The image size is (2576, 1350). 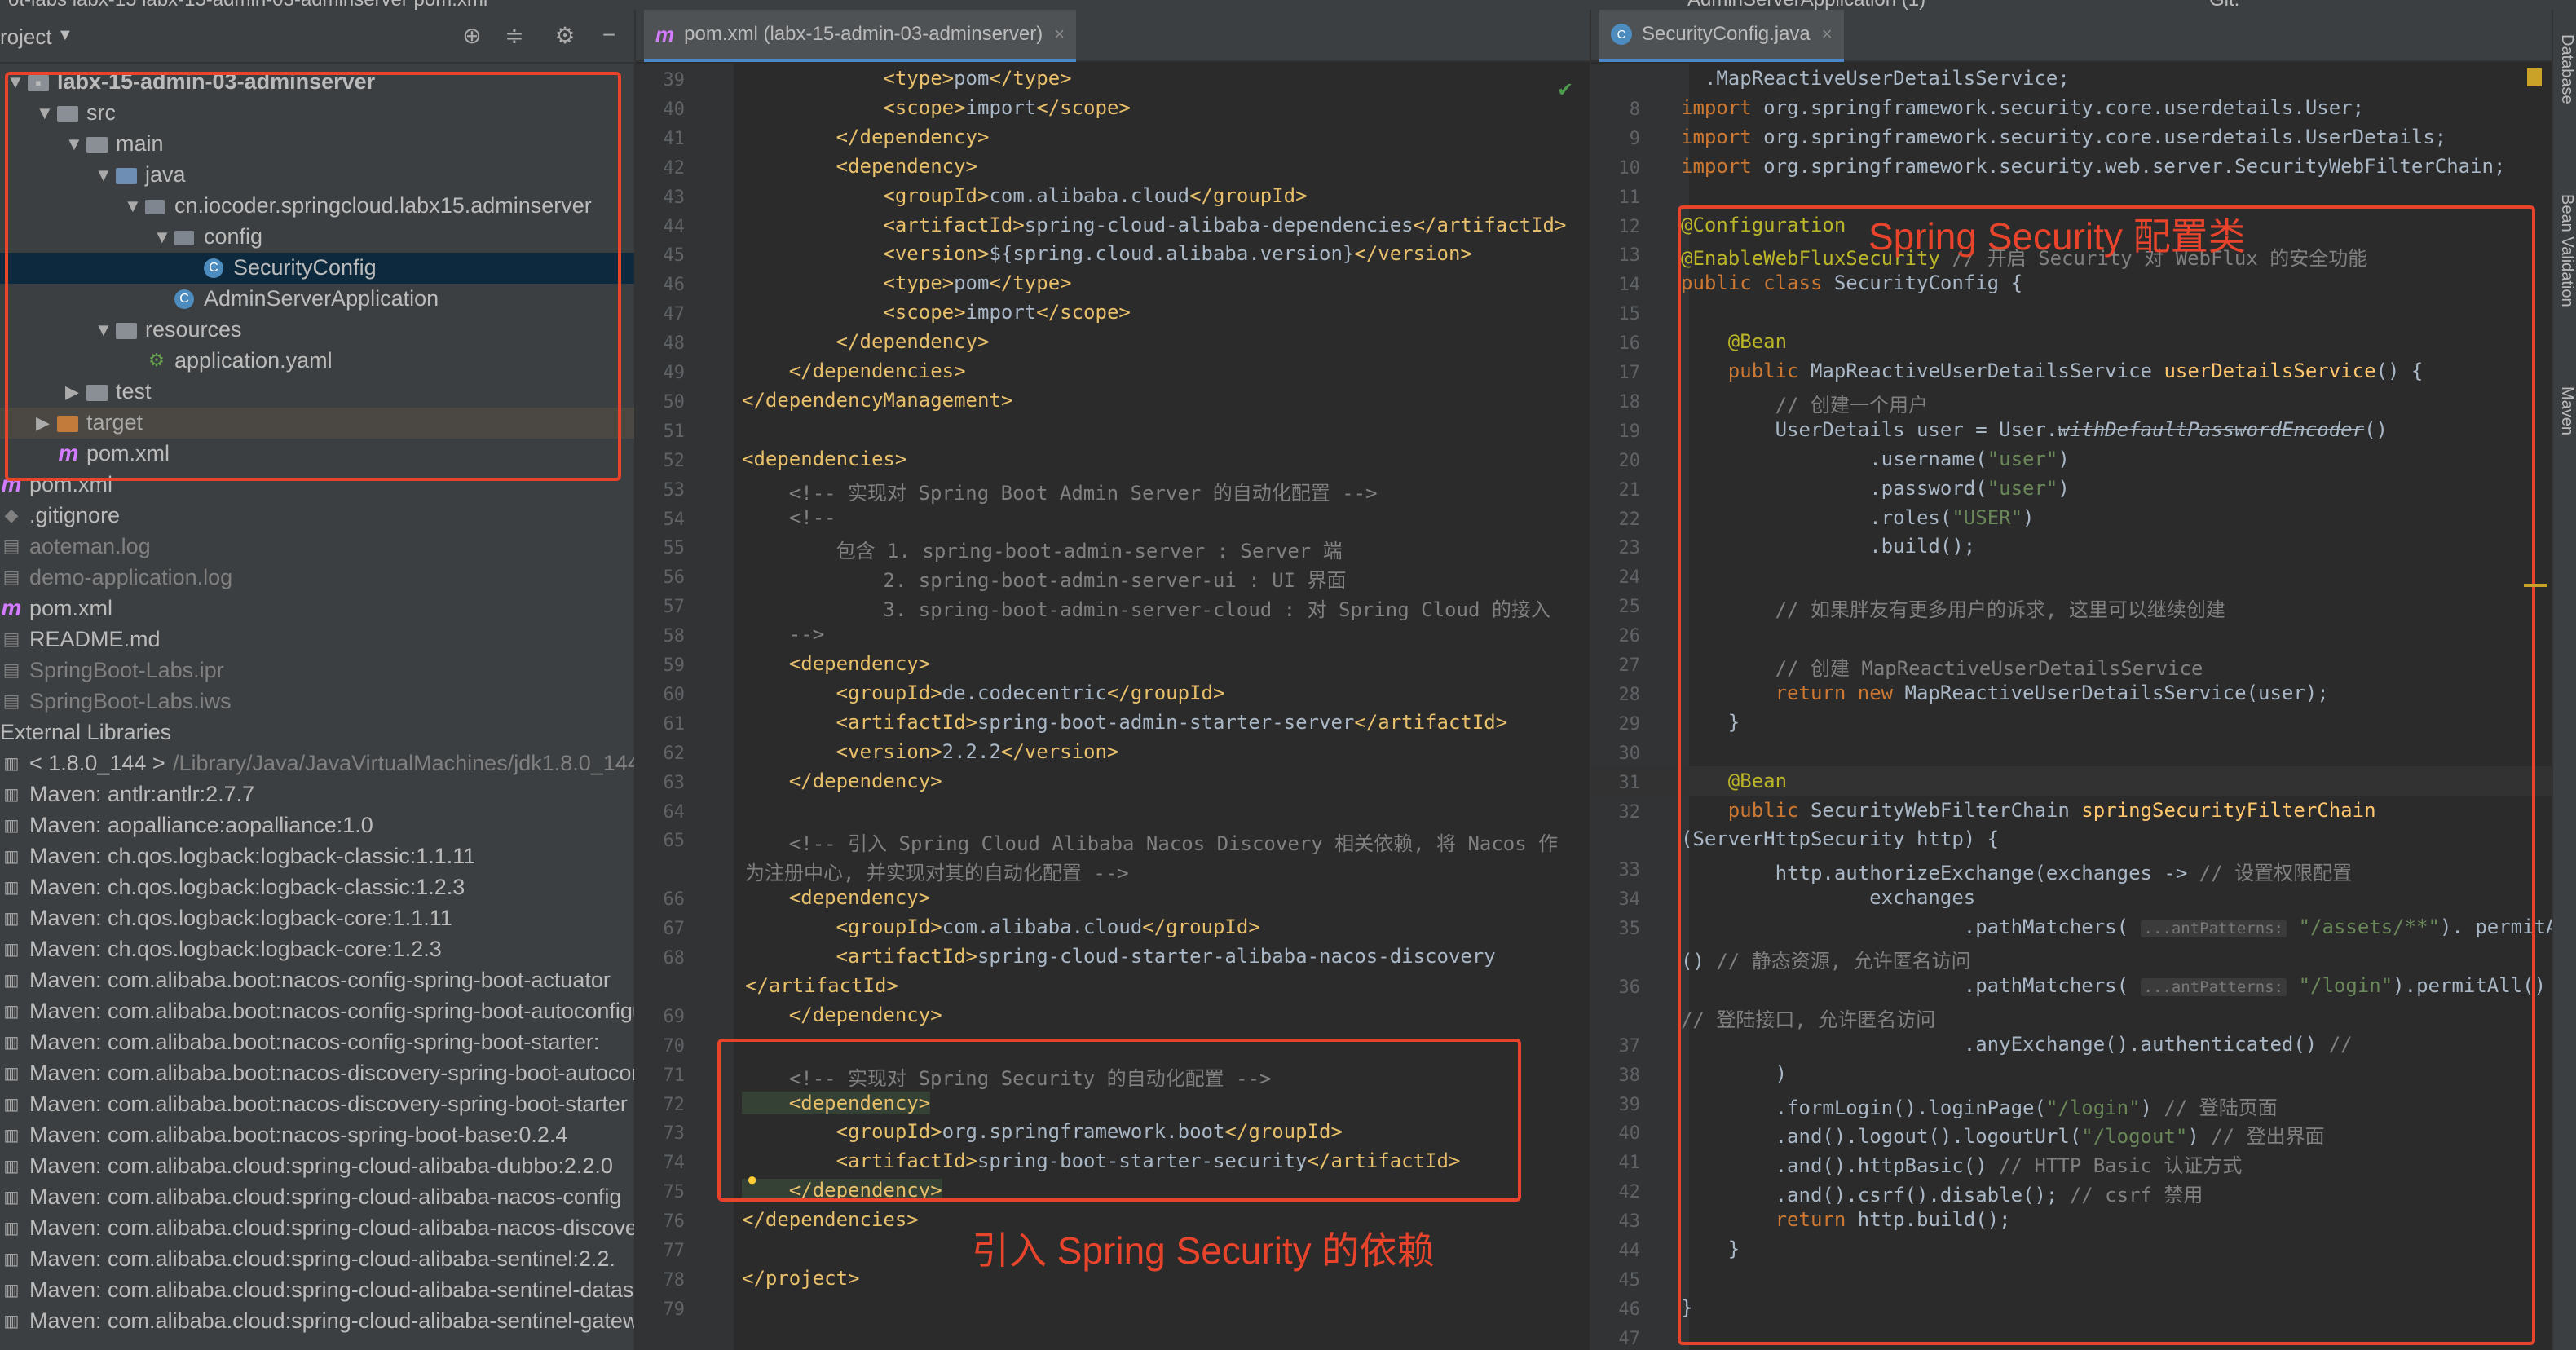 I want to click on gear-icon: ⚙, so click(x=565, y=35).